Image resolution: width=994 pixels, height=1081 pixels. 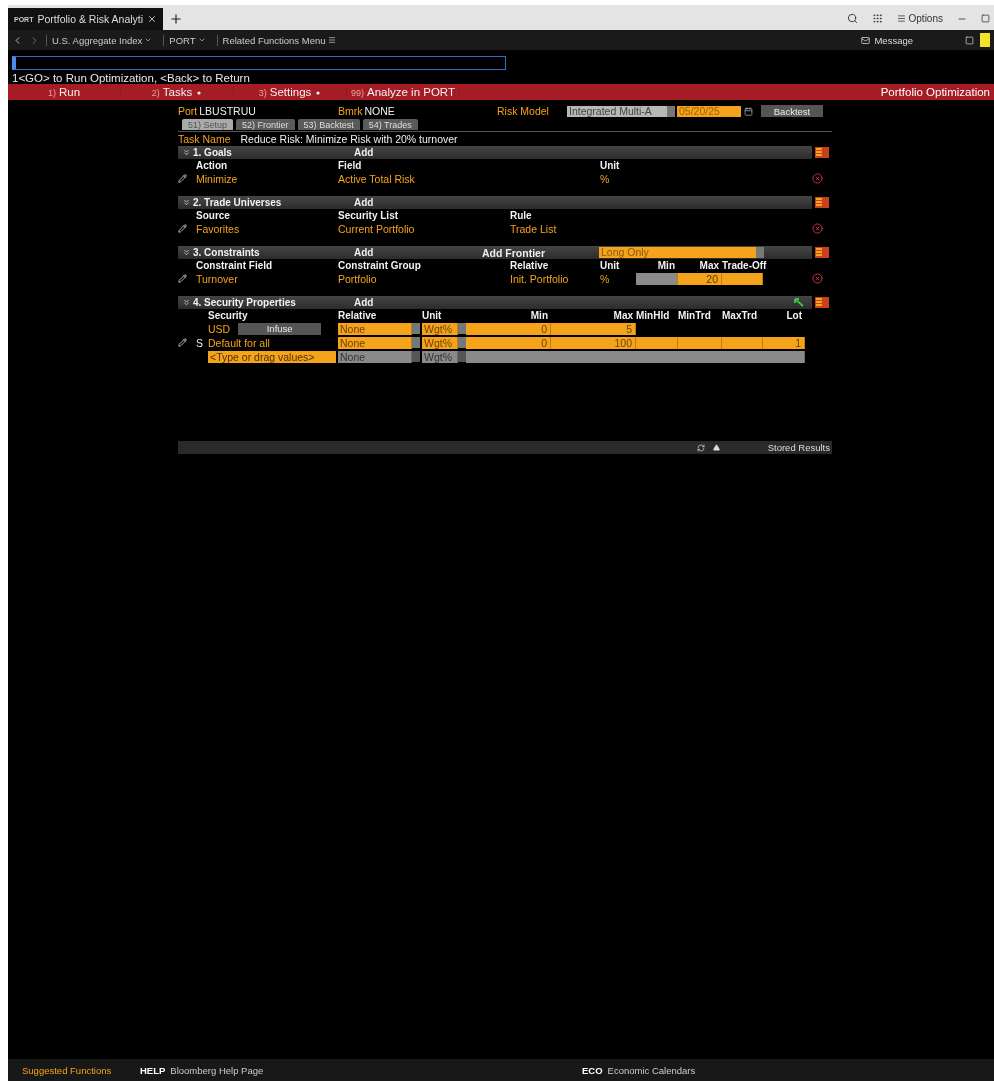 I want to click on column-header: Rule, so click(x=521, y=215).